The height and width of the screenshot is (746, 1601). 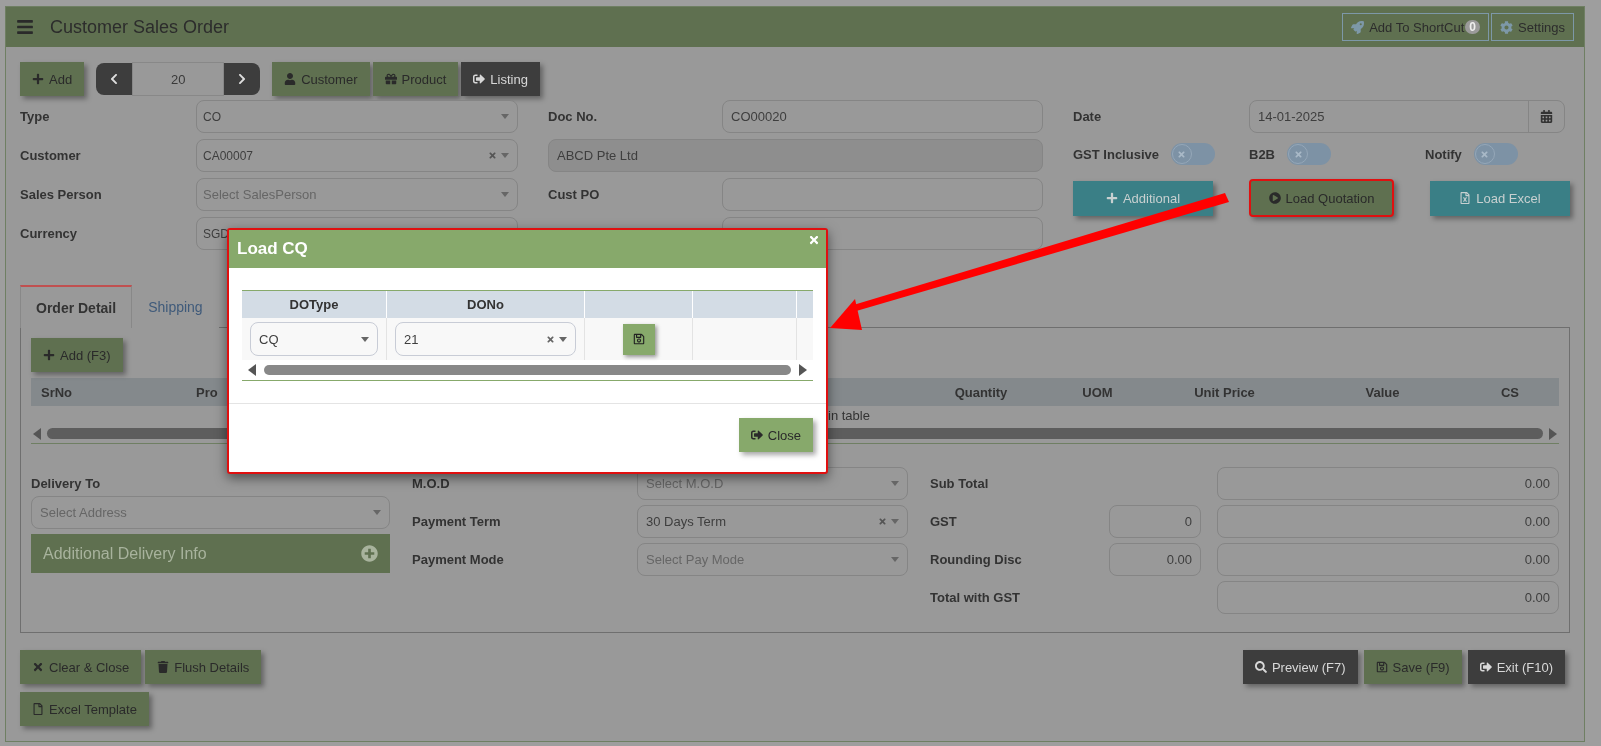 What do you see at coordinates (125, 553) in the screenshot?
I see `bar-title: Additional Delivery Info` at bounding box center [125, 553].